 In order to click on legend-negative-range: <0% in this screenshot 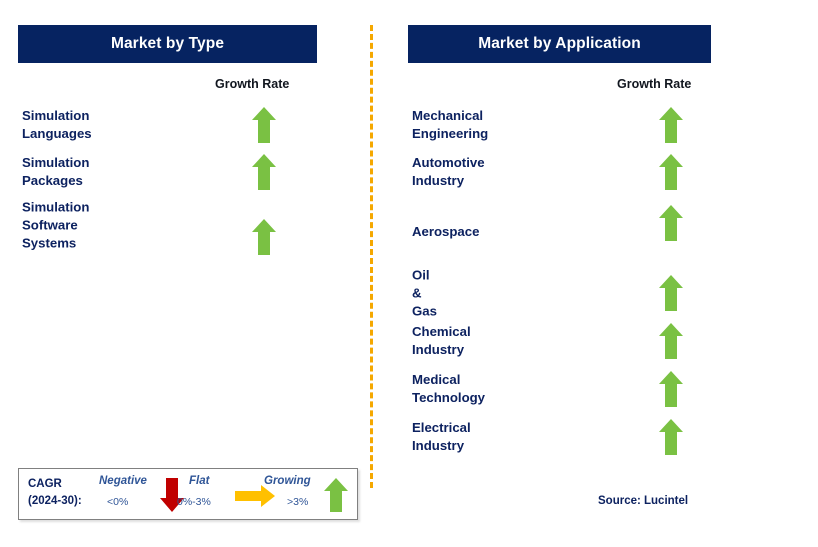, I will do `click(118, 502)`.